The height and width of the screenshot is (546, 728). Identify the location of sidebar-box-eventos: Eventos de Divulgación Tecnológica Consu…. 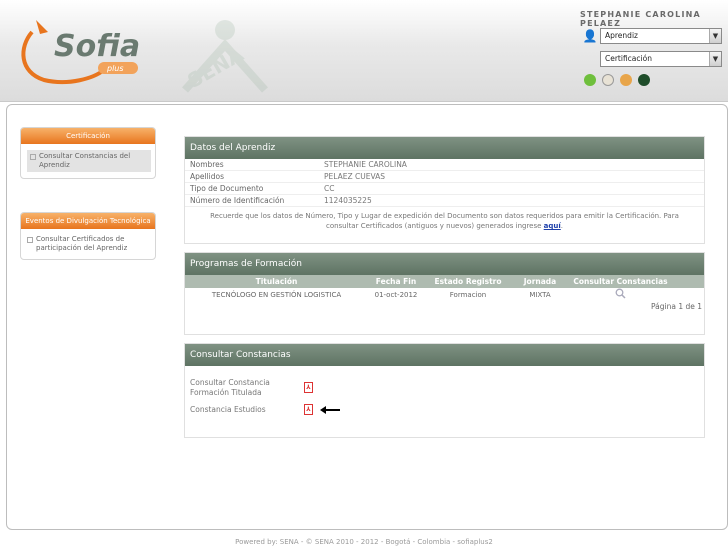
(88, 236).